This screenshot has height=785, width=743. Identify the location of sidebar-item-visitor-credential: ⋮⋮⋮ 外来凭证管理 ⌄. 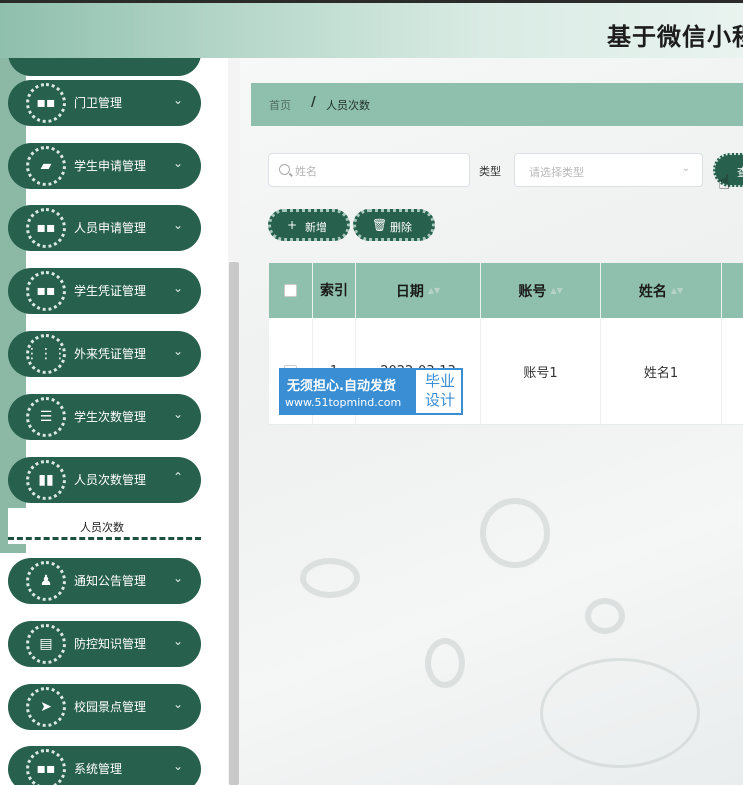
(104, 354).